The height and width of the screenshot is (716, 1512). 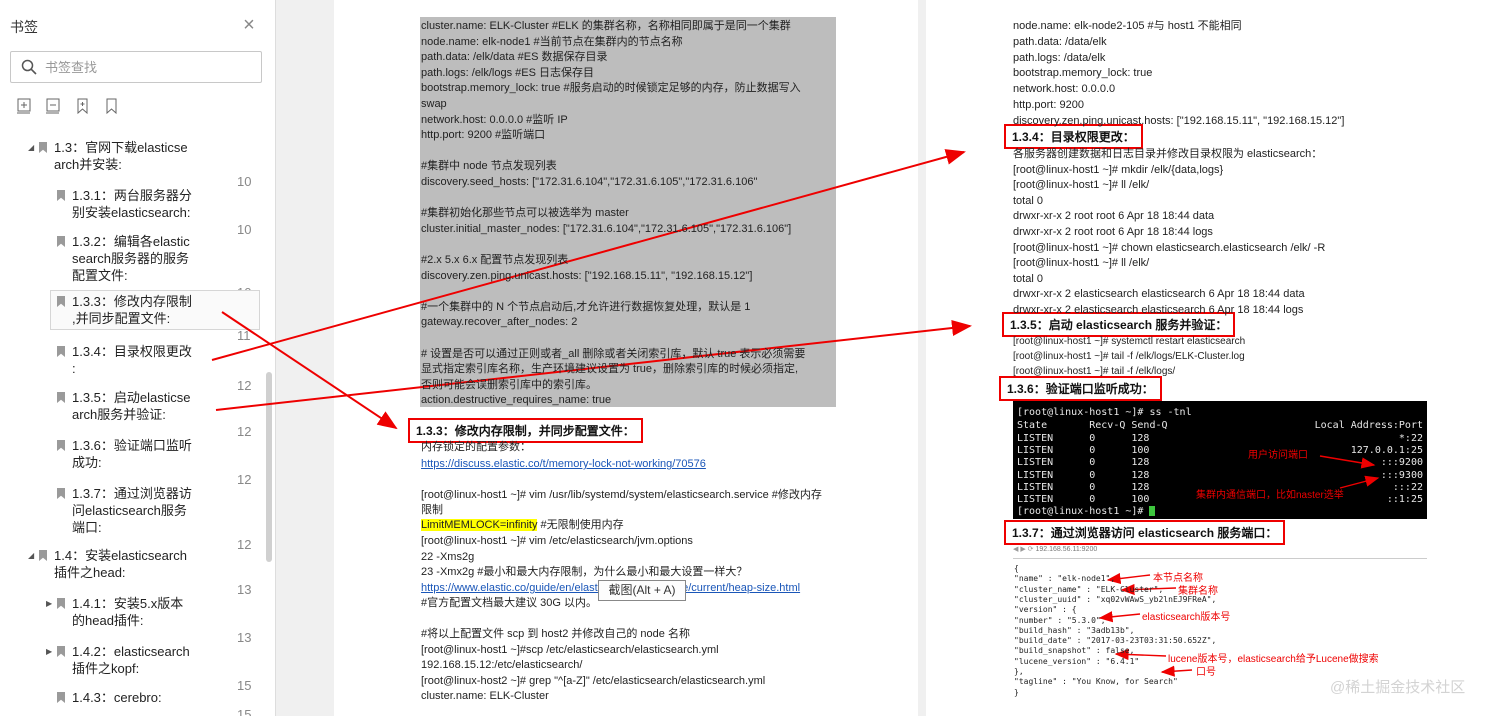 I want to click on bookmark-item: 1.3.1：两台服务器分 别安装elasticsearch: 10, so click(x=131, y=212).